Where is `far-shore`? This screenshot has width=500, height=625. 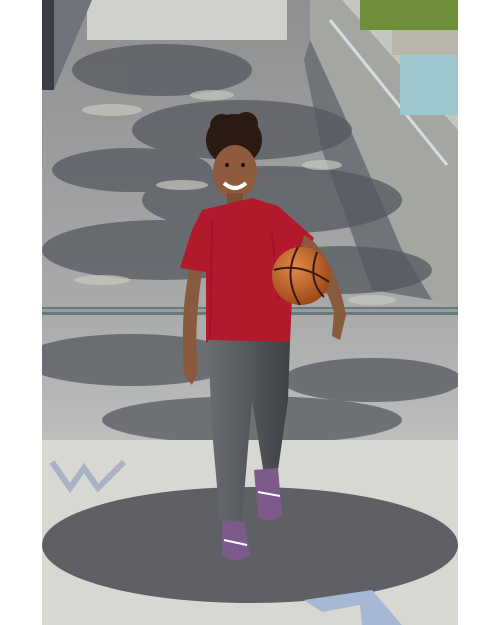 far-shore is located at coordinates (425, 42).